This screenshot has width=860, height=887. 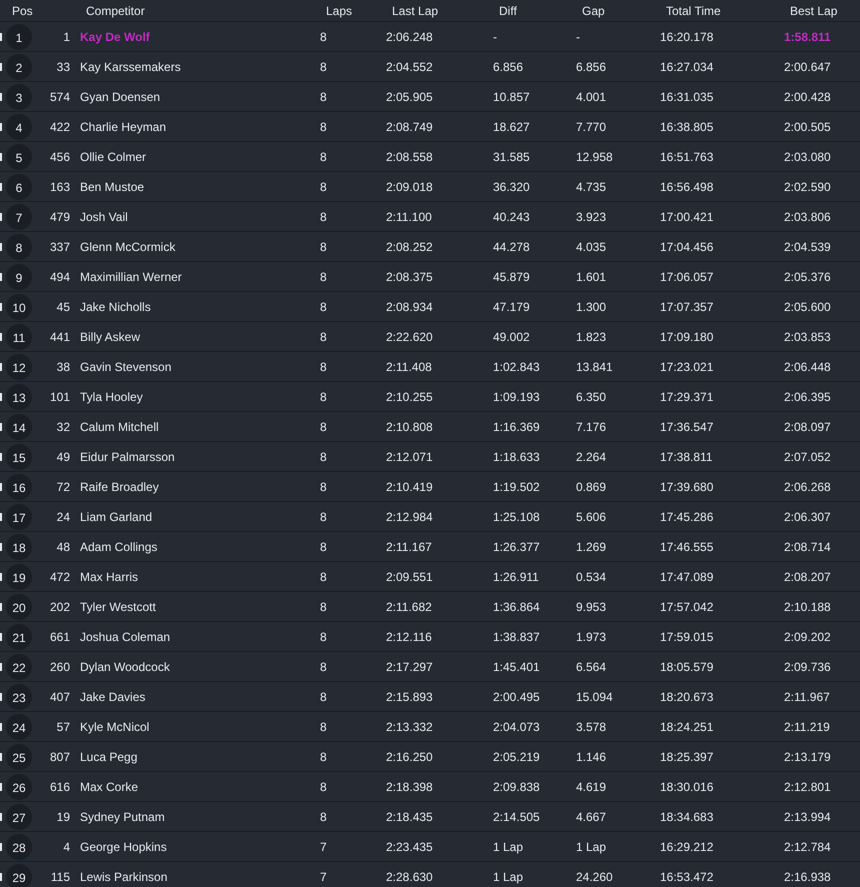 What do you see at coordinates (512, 97) in the screenshot?
I see `diff-cell-text: 10.857` at bounding box center [512, 97].